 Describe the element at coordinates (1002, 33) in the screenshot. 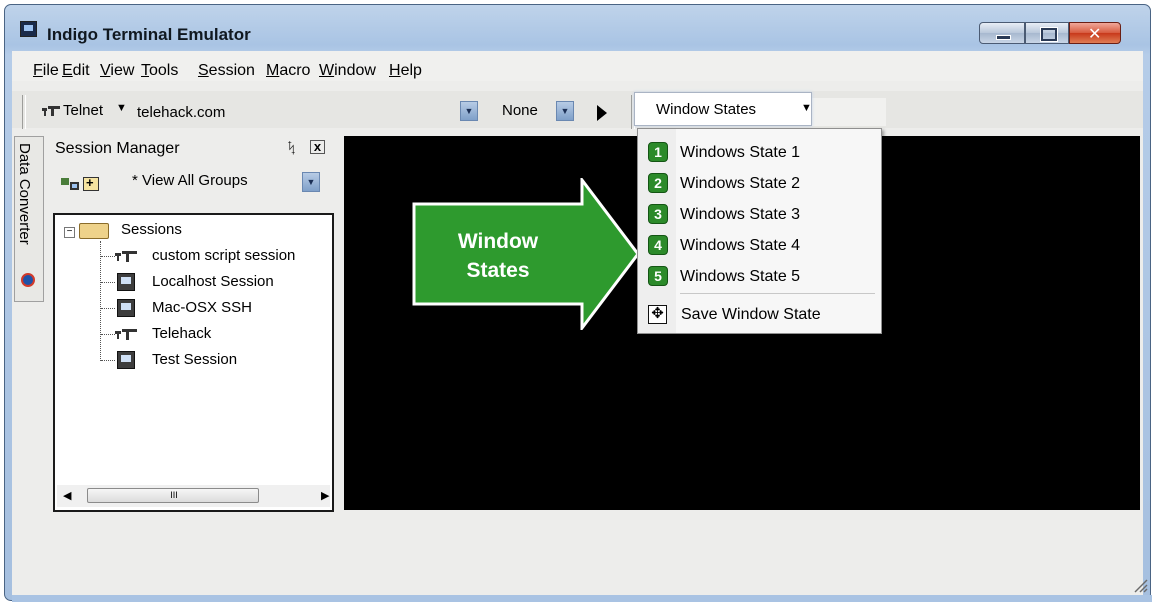

I see `minimize-button` at that location.